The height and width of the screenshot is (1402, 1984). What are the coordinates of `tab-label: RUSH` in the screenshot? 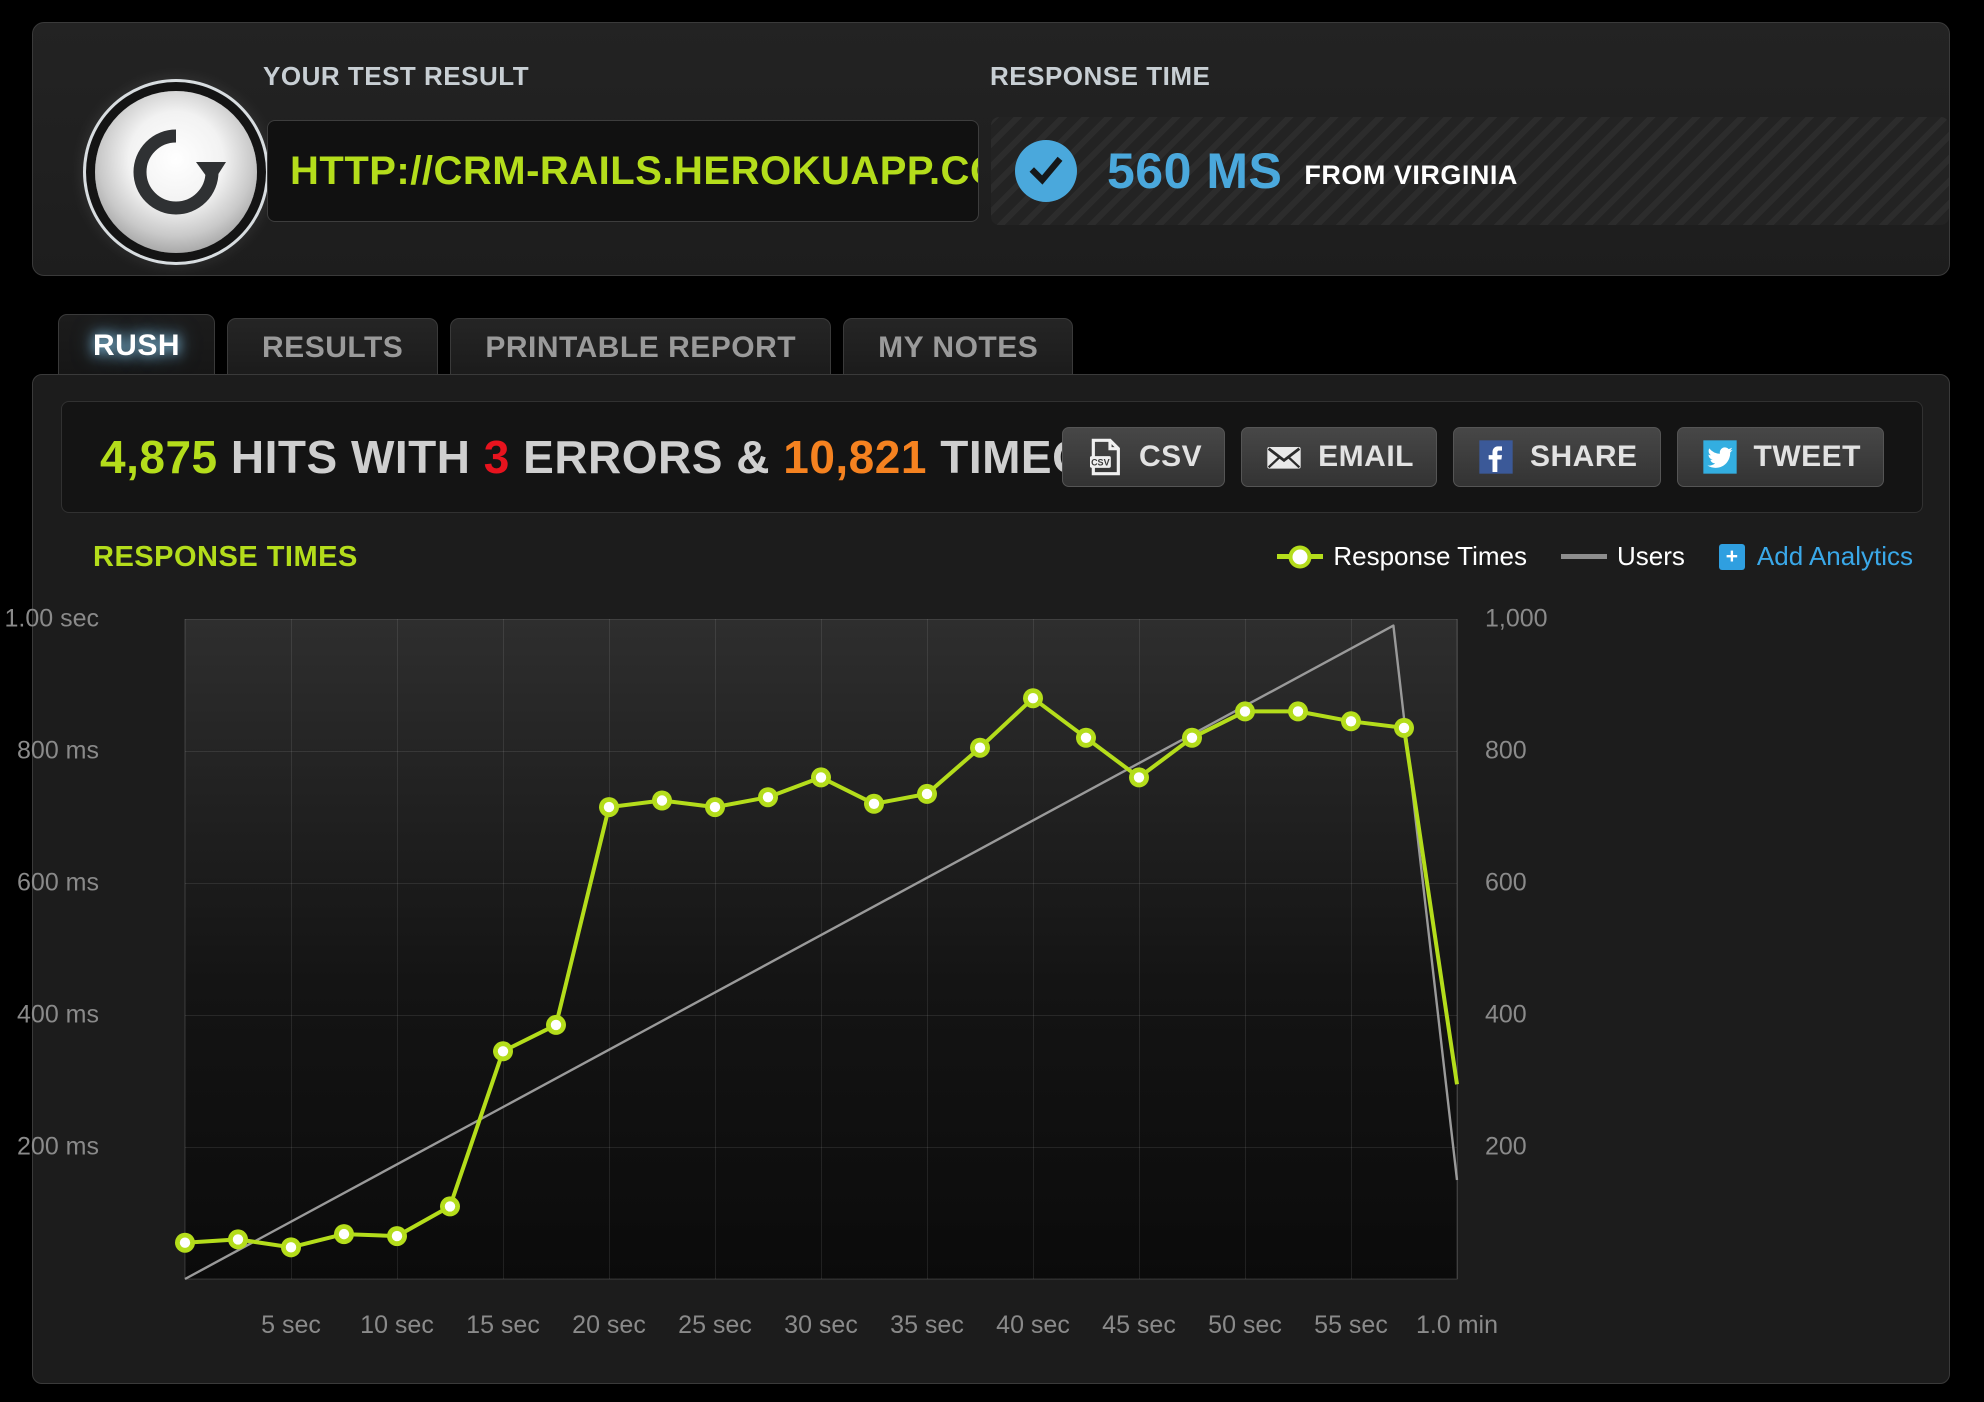 It's located at (137, 345).